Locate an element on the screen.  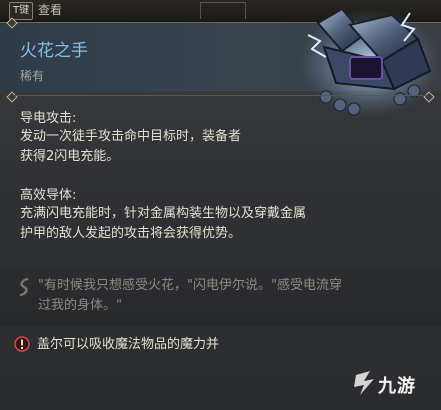
property-title-efficient-conductor: 高效导体: is located at coordinates (48, 195).